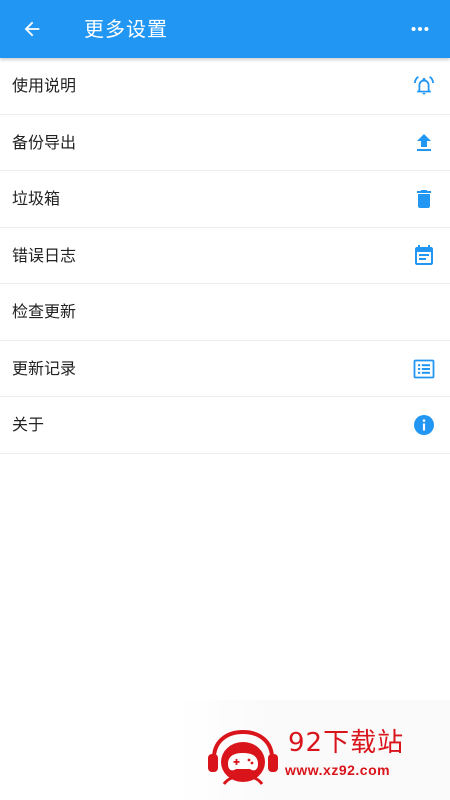  What do you see at coordinates (44, 255) in the screenshot?
I see `menu-item-label: 错误日志` at bounding box center [44, 255].